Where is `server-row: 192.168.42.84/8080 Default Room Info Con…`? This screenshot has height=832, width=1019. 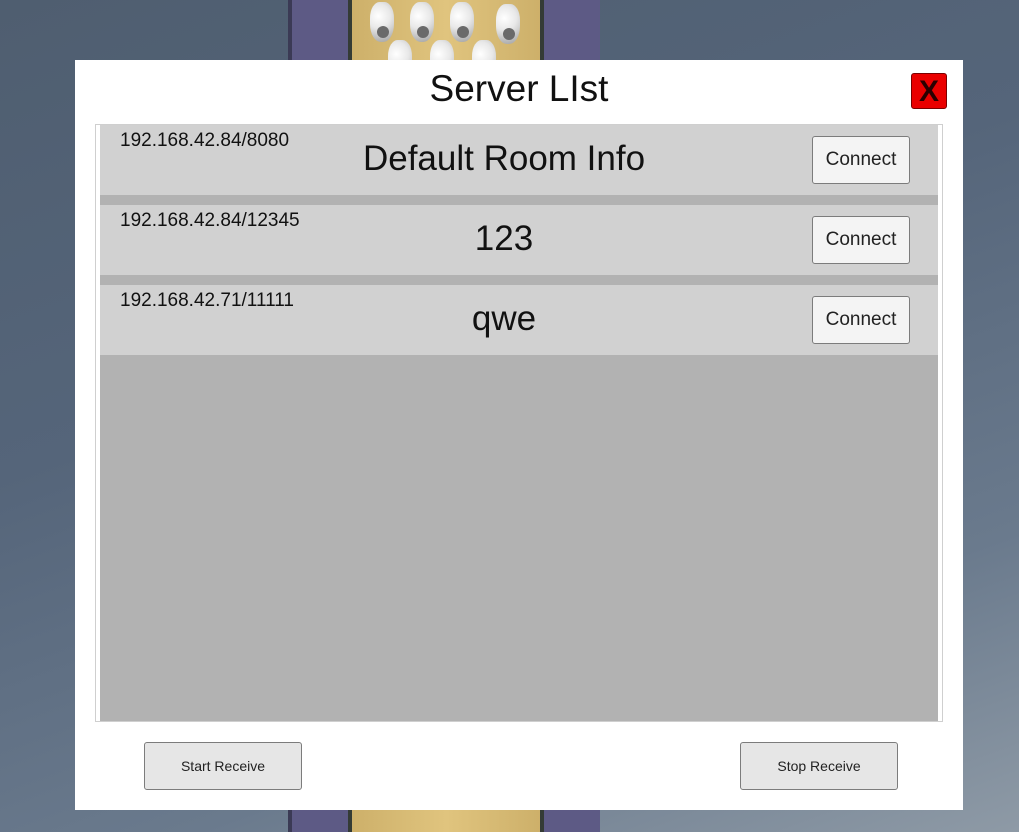 server-row: 192.168.42.84/8080 Default Room Info Con… is located at coordinates (519, 160).